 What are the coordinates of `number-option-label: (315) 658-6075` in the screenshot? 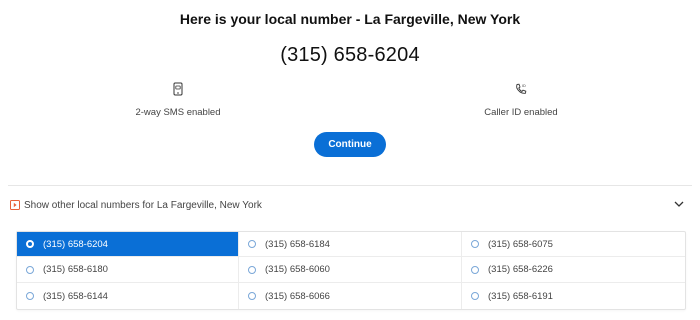 It's located at (520, 244).